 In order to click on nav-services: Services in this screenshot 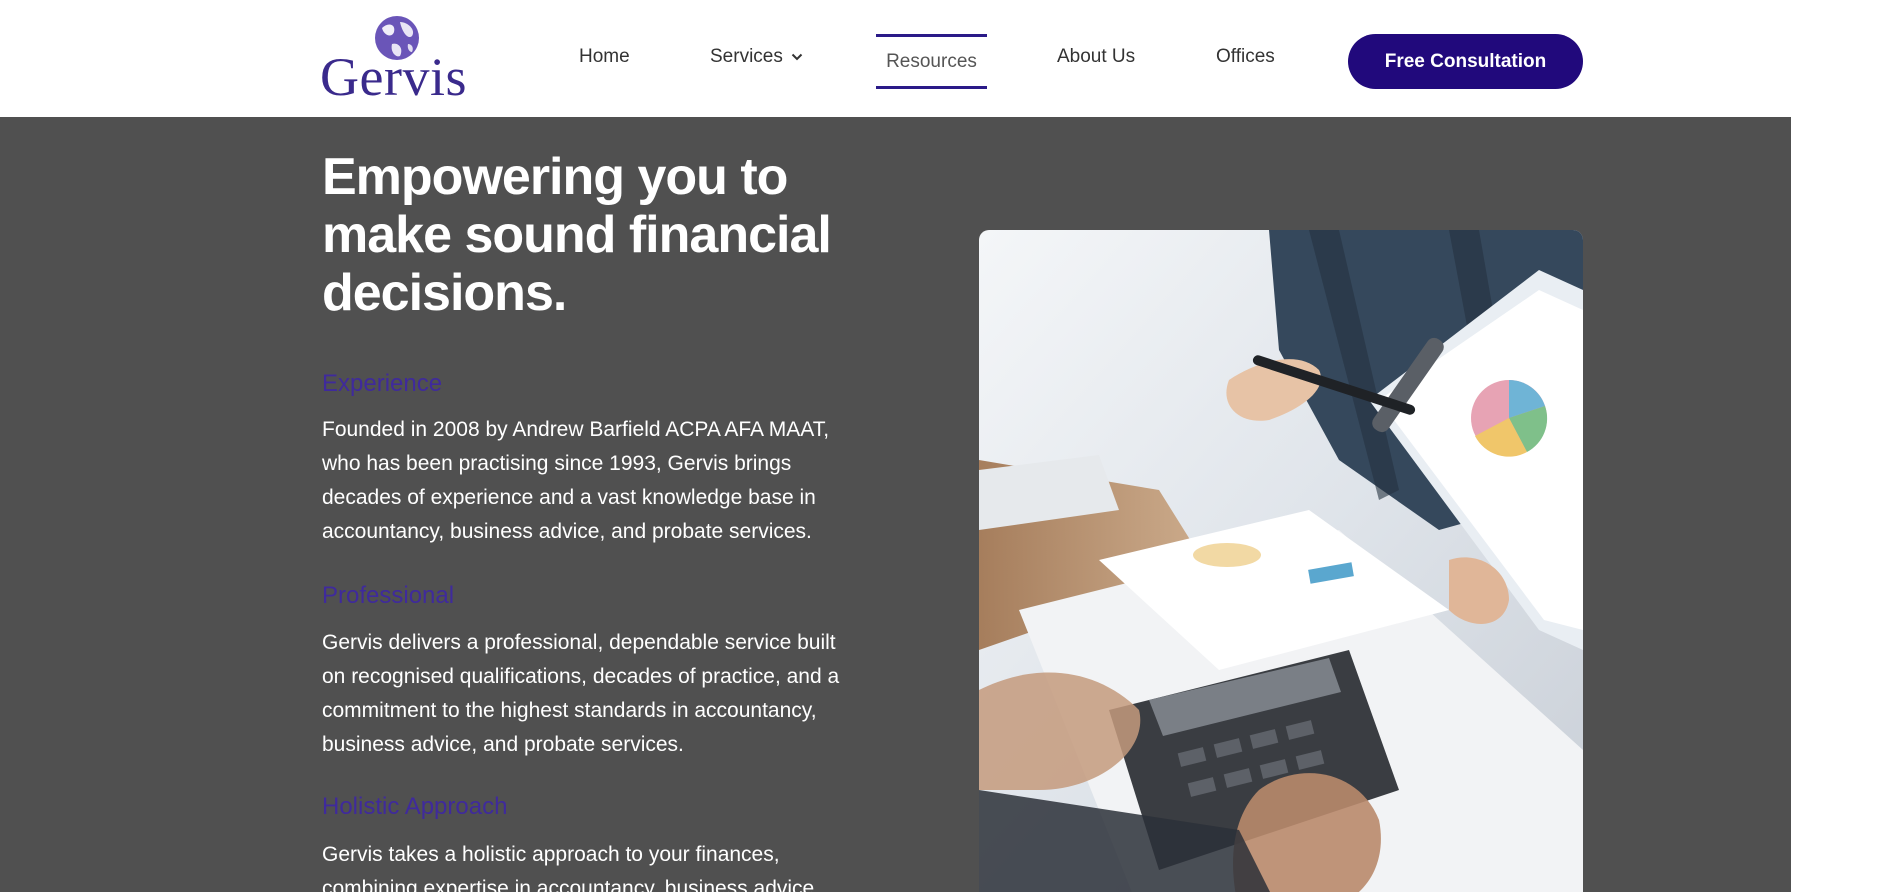, I will do `click(756, 57)`.